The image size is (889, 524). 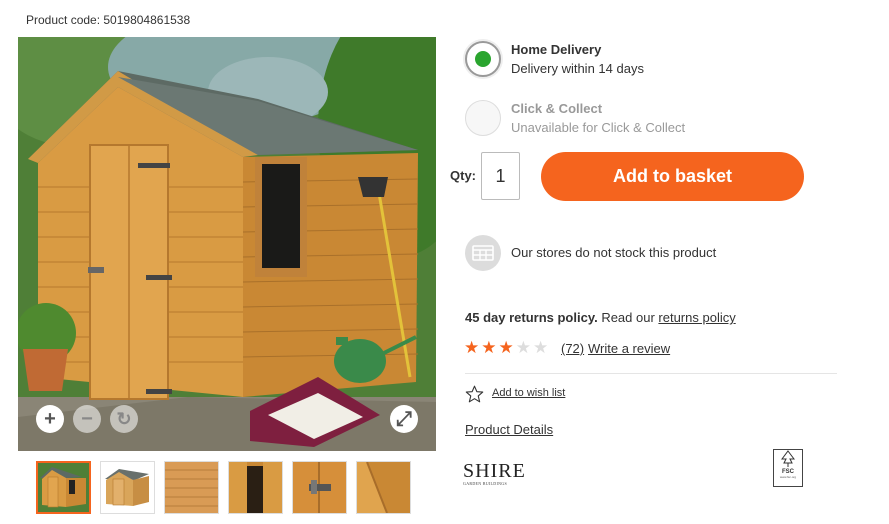 I want to click on qty-label: Qty:, so click(x=463, y=175).